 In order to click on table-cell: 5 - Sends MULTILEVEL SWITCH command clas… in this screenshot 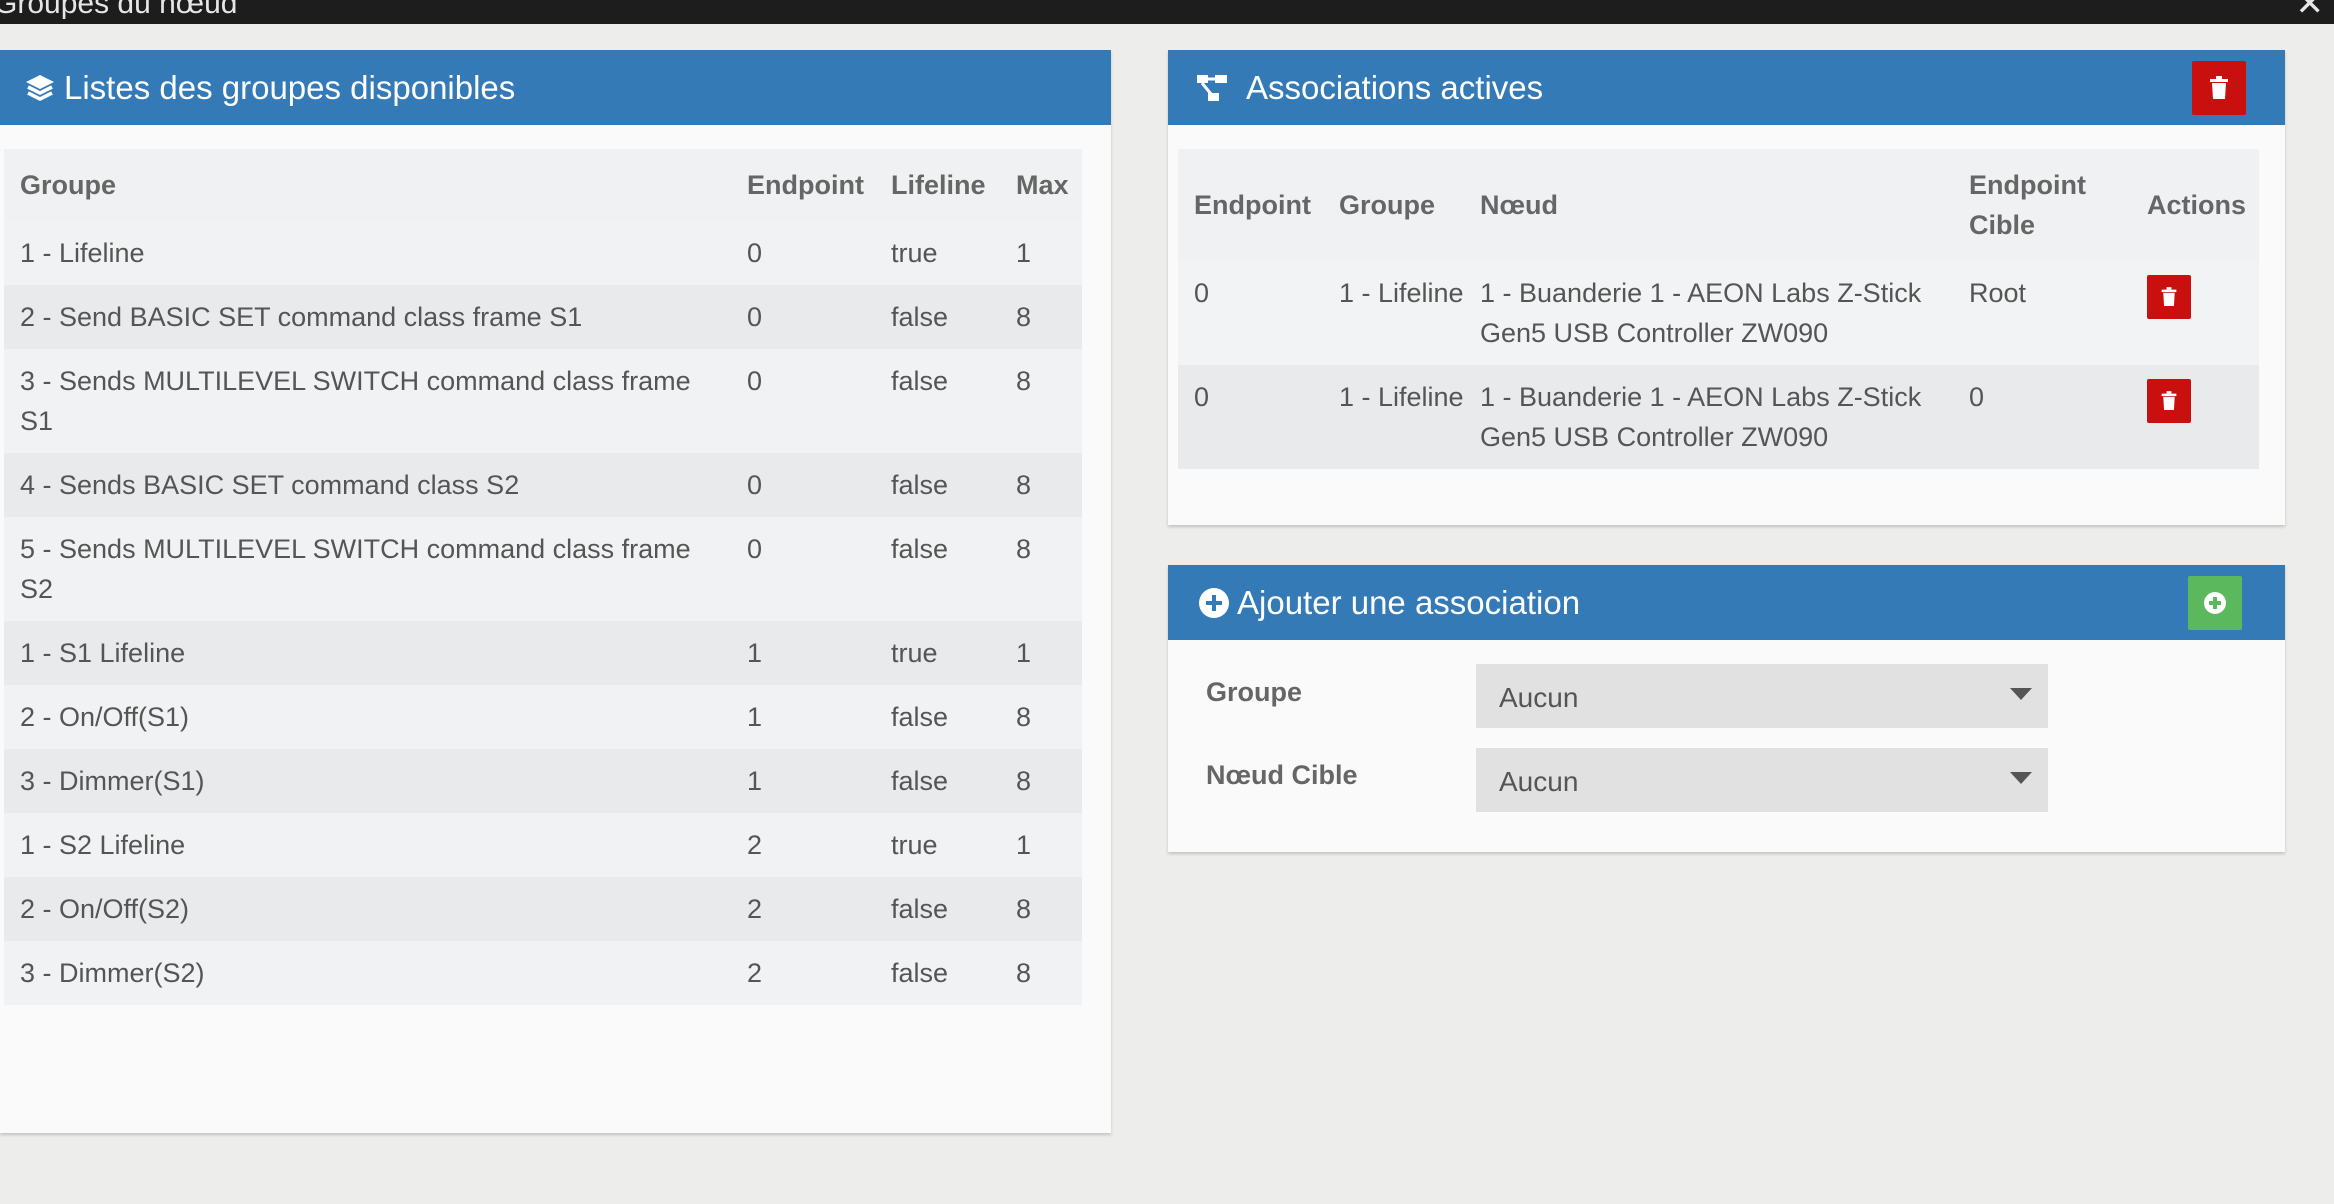, I will do `click(367, 569)`.